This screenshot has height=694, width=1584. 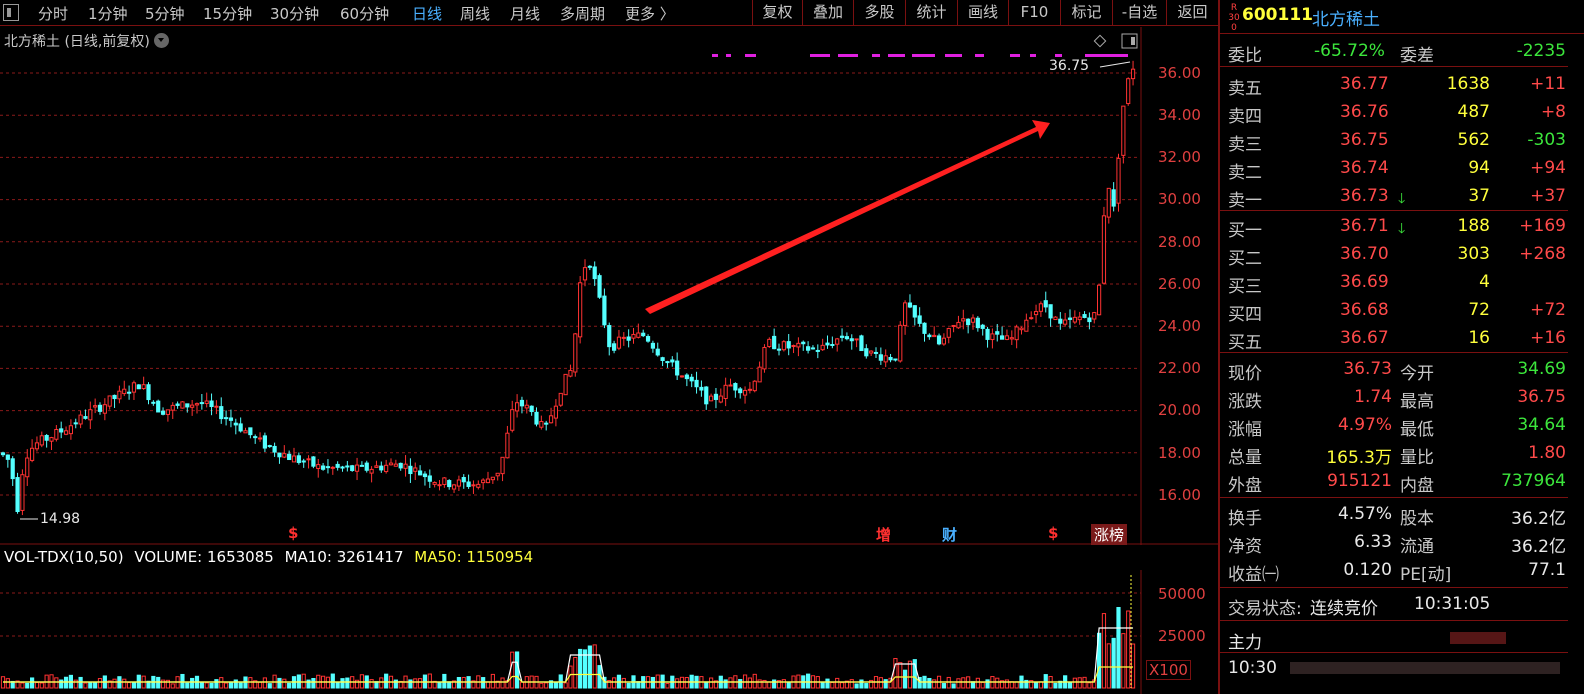 What do you see at coordinates (1394, 84) in the screenshot?
I see `ask-row: 卖五 36.77 1638 +11` at bounding box center [1394, 84].